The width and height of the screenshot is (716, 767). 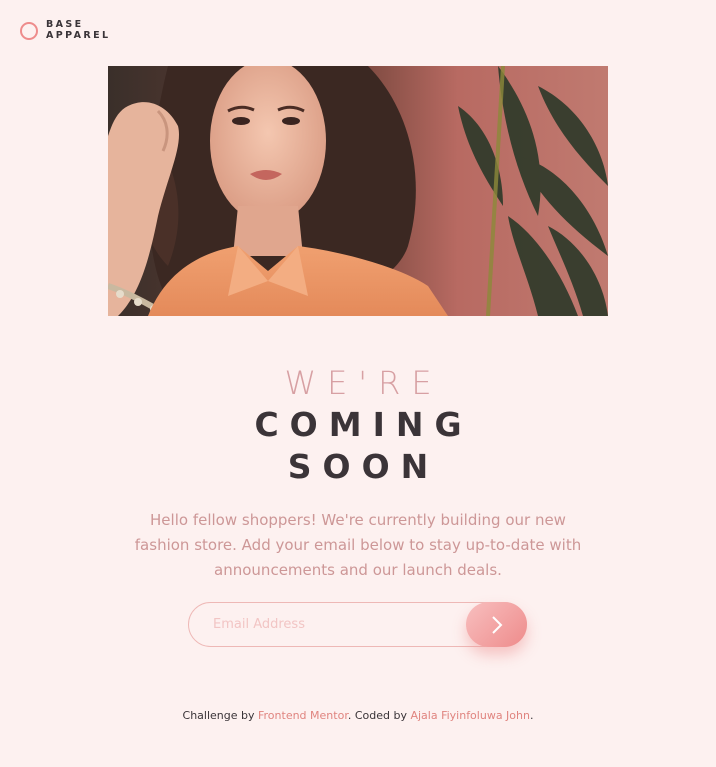 I want to click on headline-dark-line-1: COMING, so click(x=363, y=424).